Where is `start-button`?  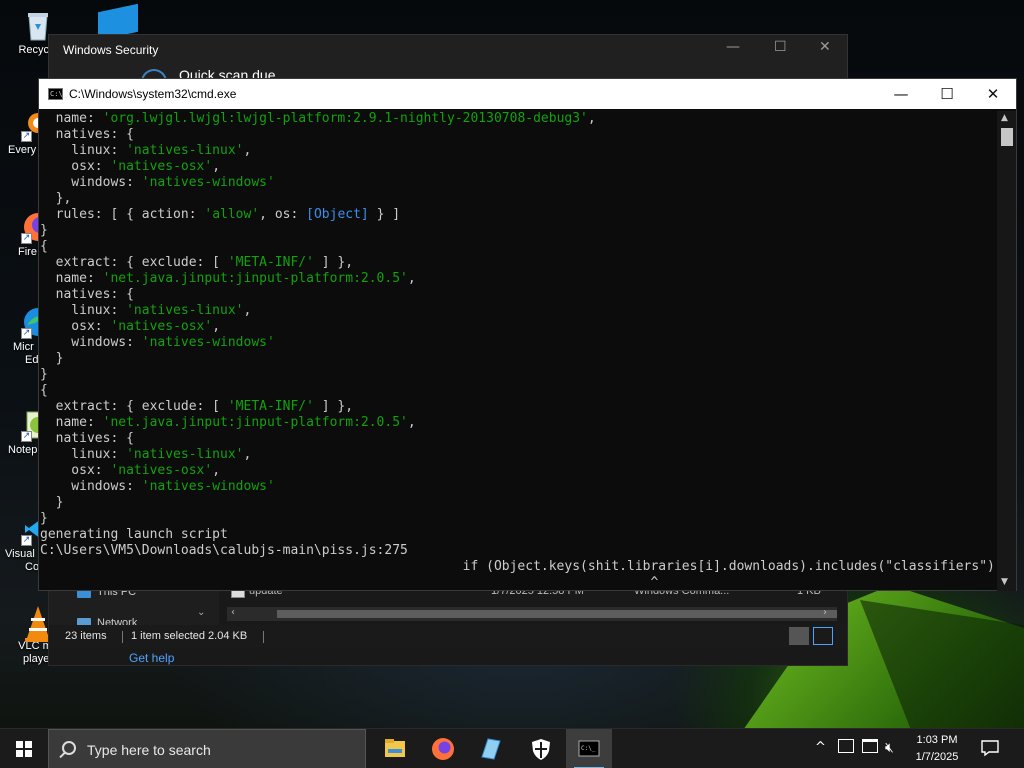
start-button is located at coordinates (24, 748).